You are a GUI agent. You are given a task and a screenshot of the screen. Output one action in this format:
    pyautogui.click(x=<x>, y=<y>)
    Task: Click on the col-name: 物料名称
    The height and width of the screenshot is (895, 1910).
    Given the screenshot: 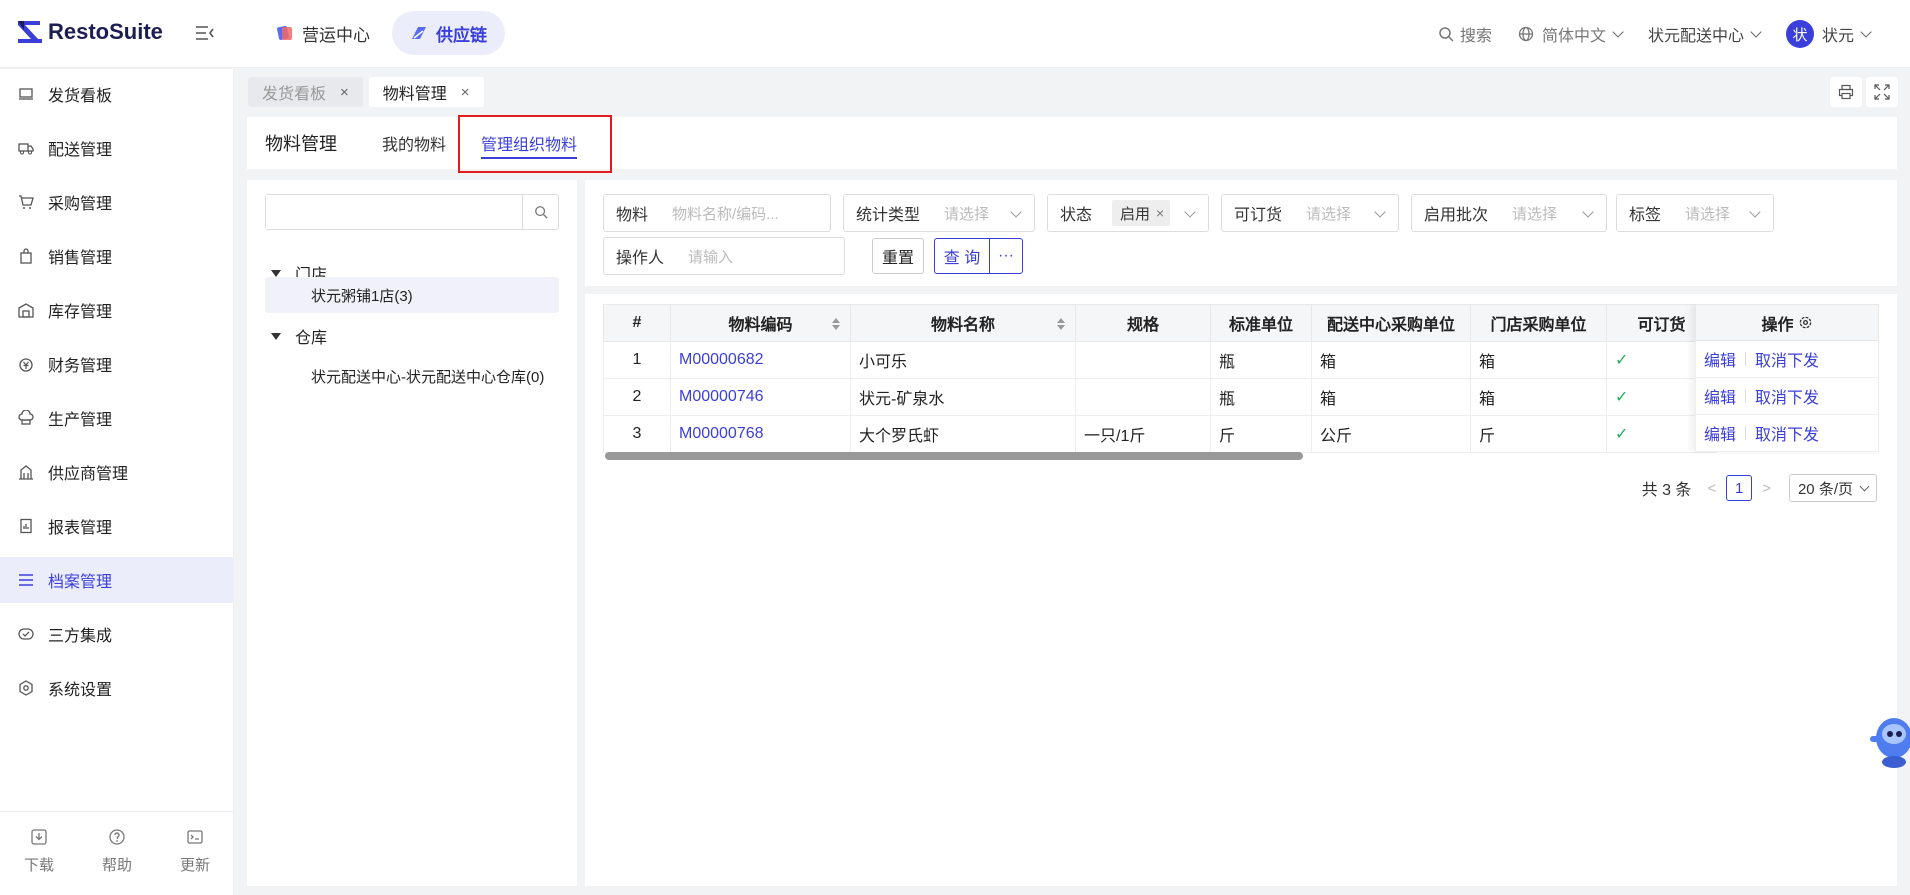 What is the action you would take?
    pyautogui.click(x=963, y=323)
    